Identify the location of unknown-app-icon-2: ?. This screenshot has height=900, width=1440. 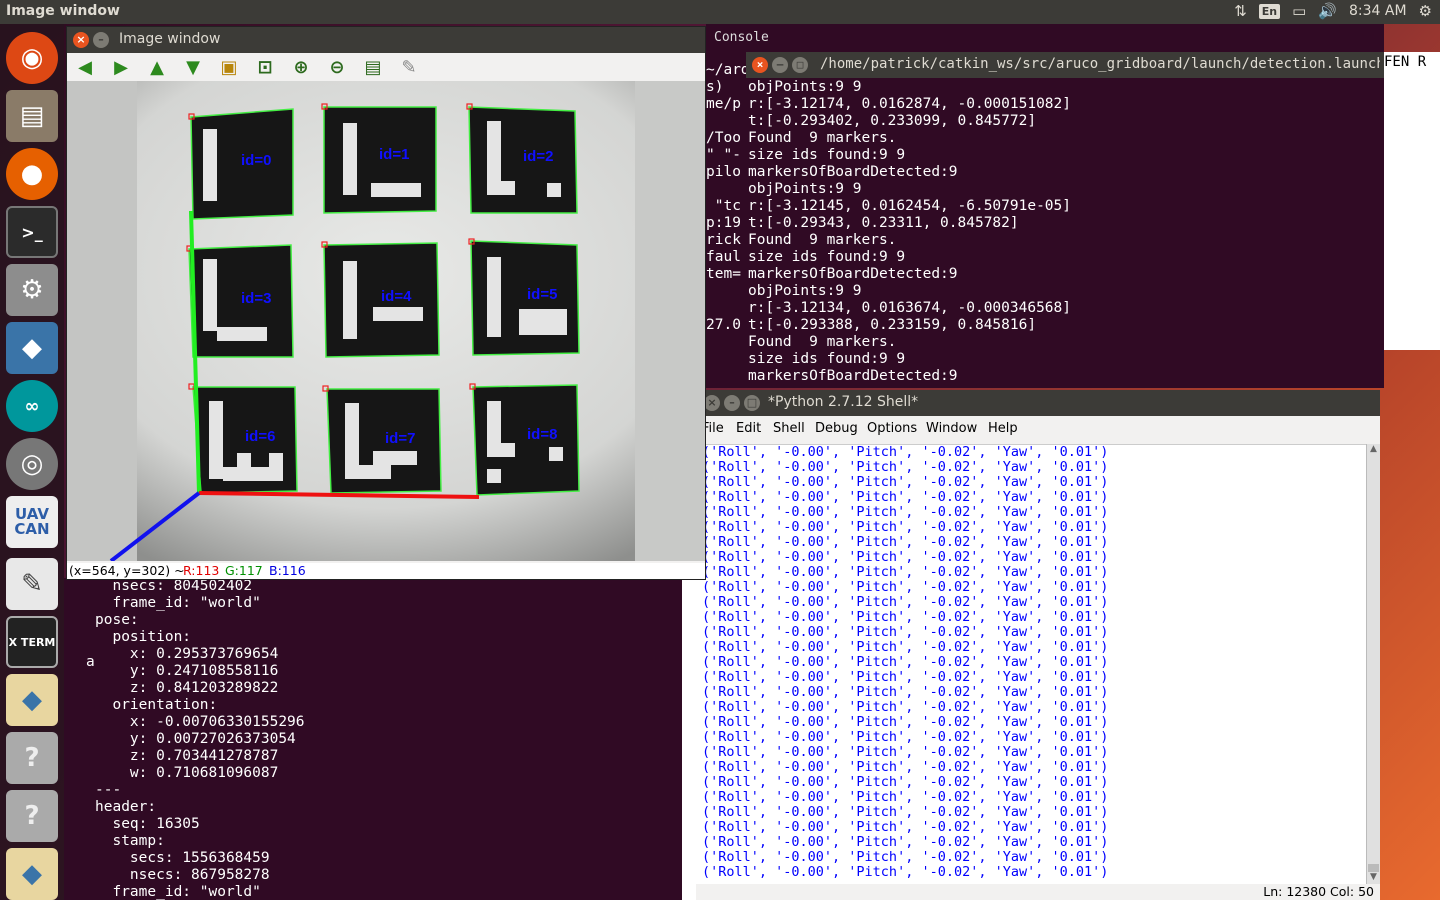
(32, 816).